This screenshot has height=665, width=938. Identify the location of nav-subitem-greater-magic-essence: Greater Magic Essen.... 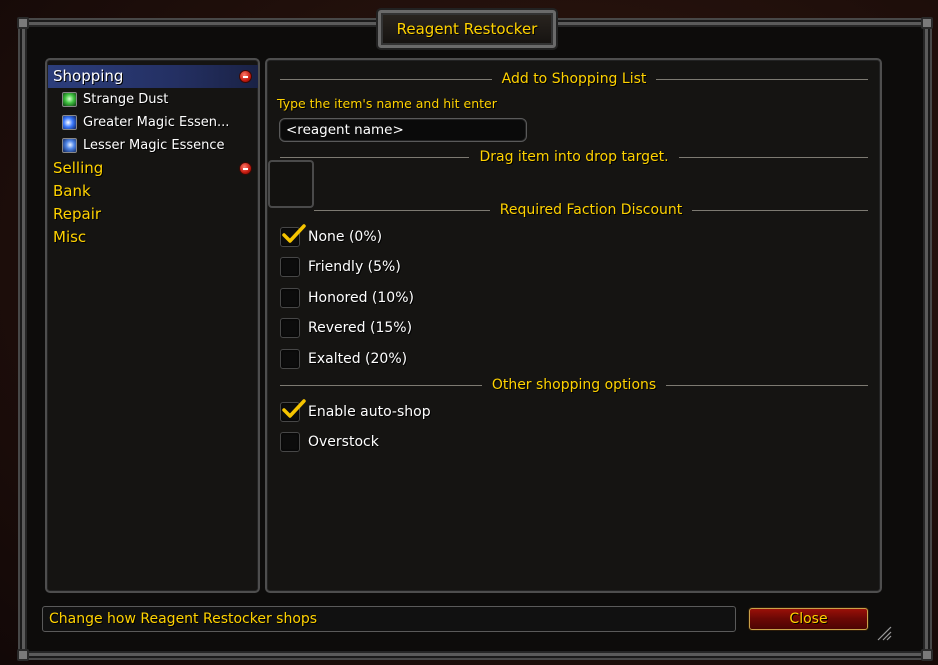
(153, 122).